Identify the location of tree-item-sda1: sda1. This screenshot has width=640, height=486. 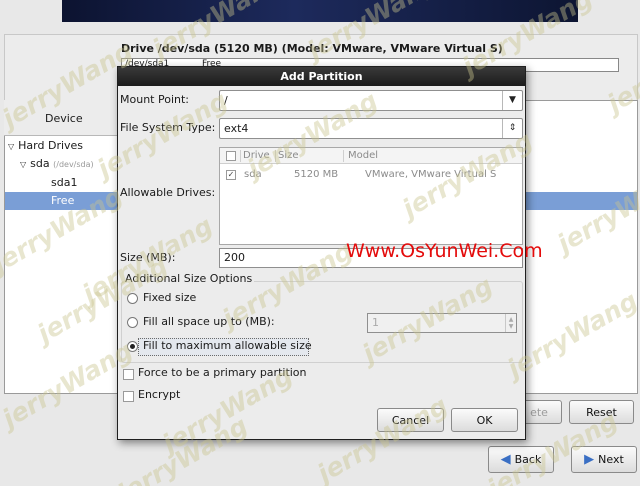
(64, 182).